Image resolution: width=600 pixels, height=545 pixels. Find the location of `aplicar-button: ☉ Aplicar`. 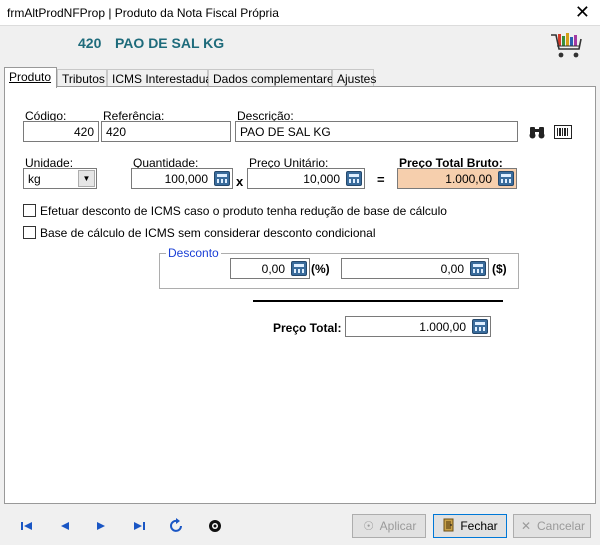

aplicar-button: ☉ Aplicar is located at coordinates (389, 526).